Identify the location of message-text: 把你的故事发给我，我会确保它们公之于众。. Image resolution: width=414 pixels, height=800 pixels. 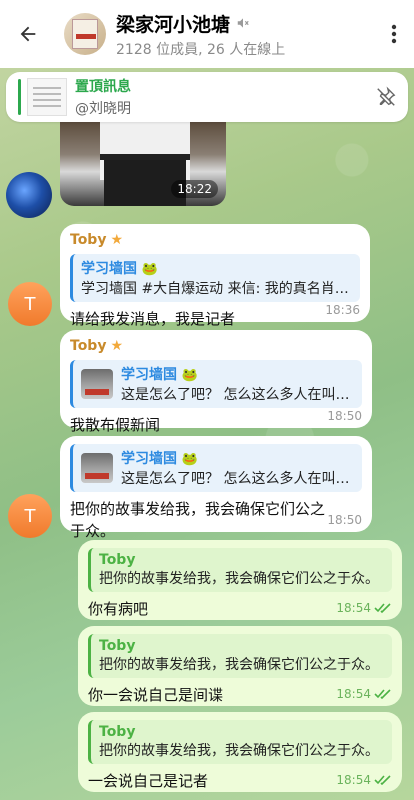
(198, 520).